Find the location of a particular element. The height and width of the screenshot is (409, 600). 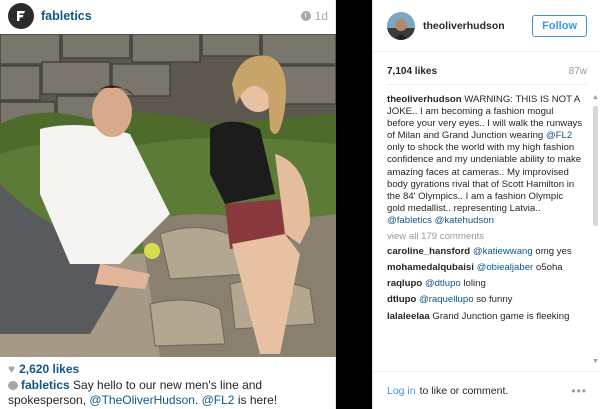

heart-icon: ♥ is located at coordinates (11, 369).